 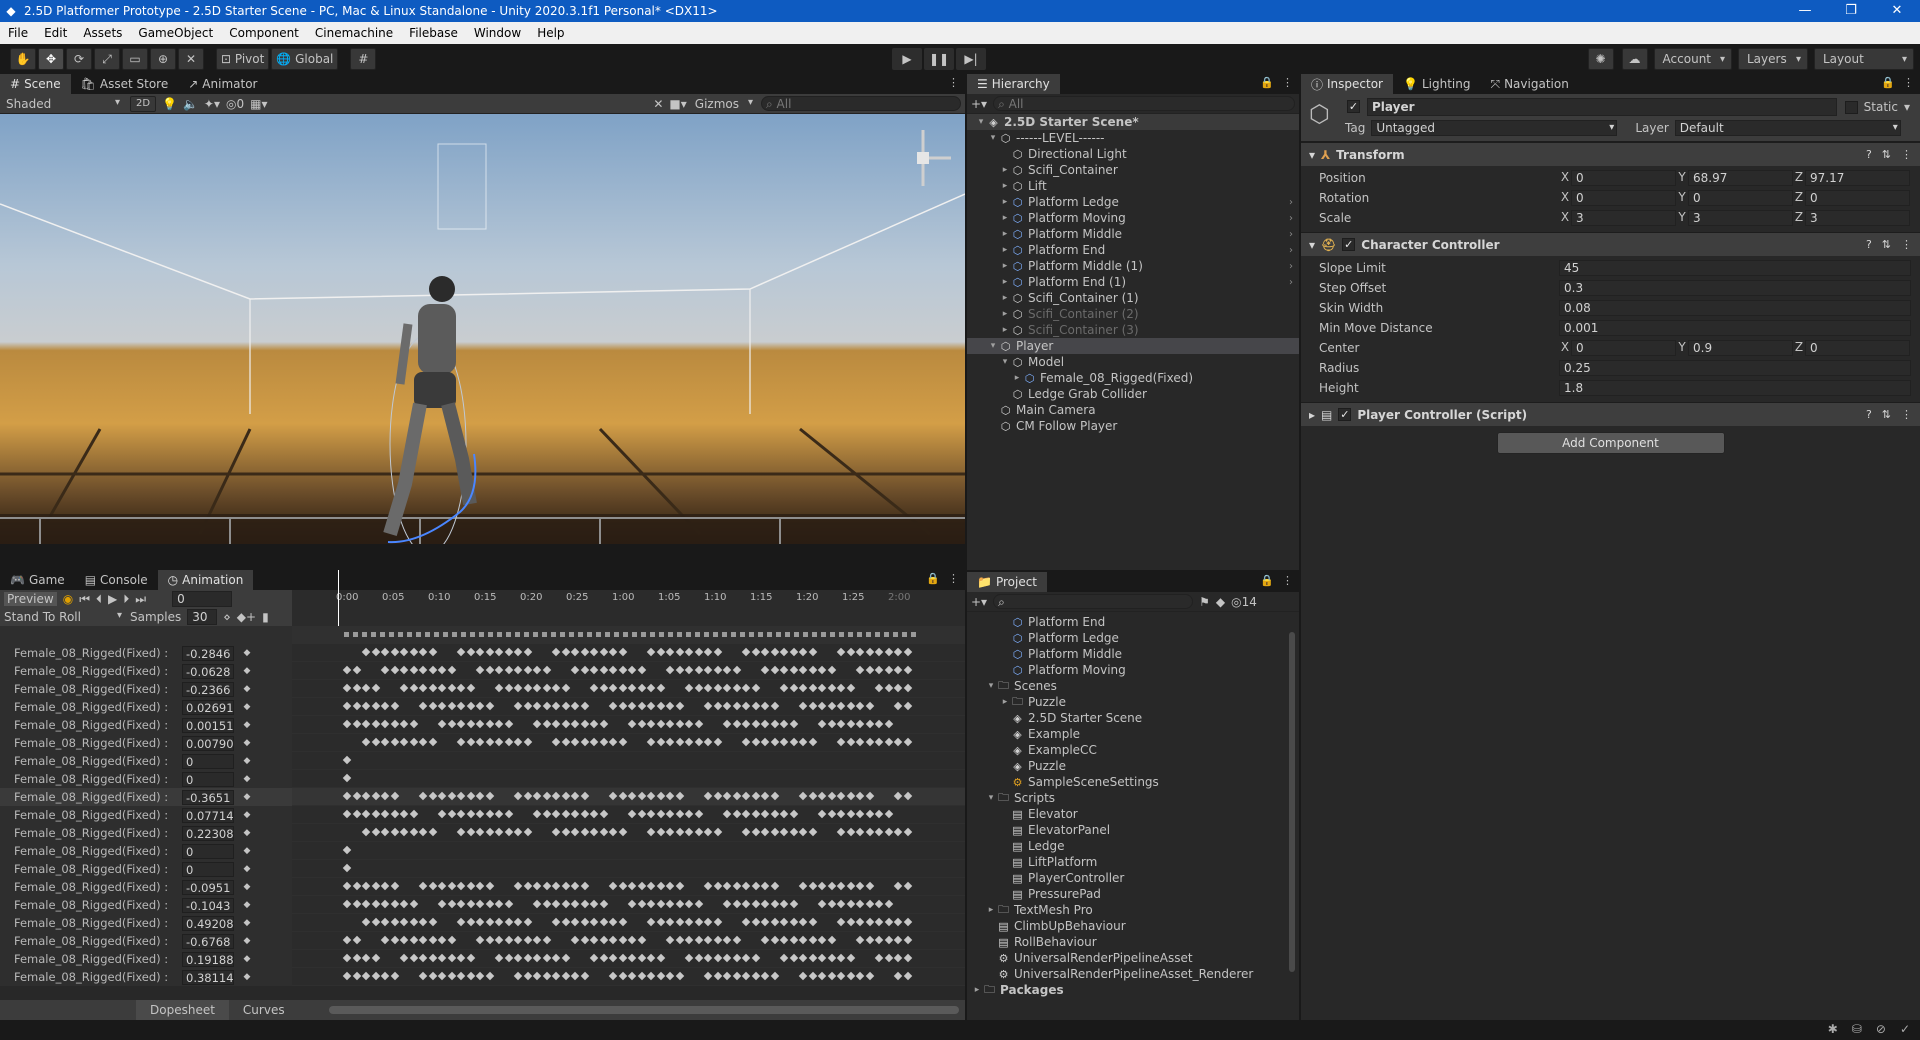 I want to click on grid-toggle-icon: ▦▾, so click(x=258, y=104).